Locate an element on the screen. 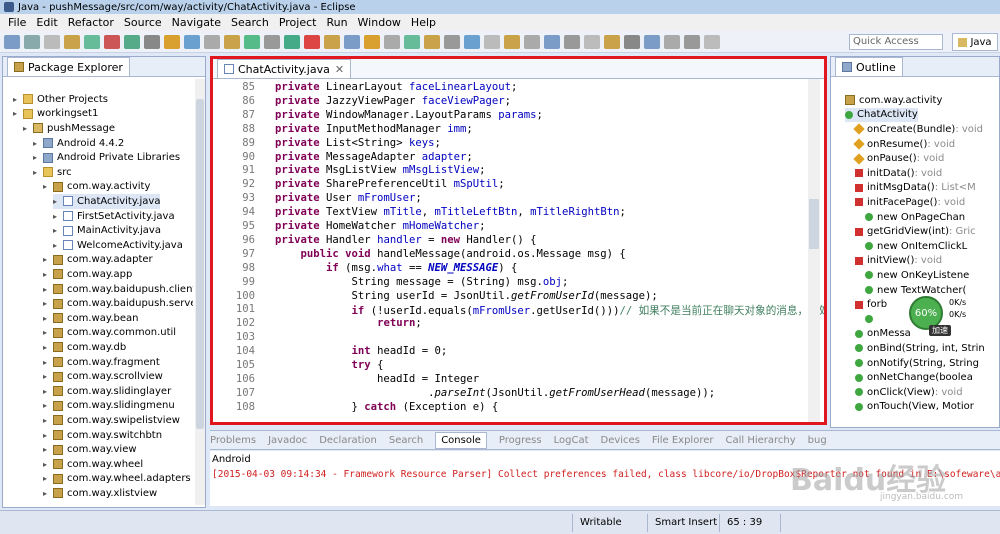 The height and width of the screenshot is (534, 1000). outline-item: com.way.activity is located at coordinates (893, 100).